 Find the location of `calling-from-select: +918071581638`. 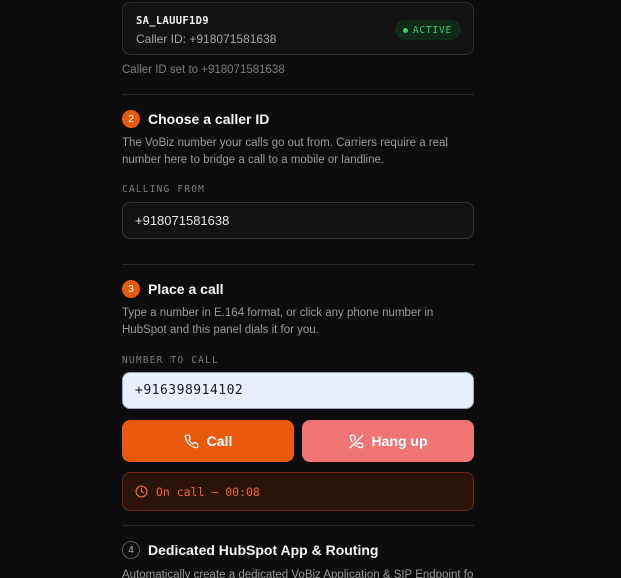

calling-from-select: +918071581638 is located at coordinates (298, 220).